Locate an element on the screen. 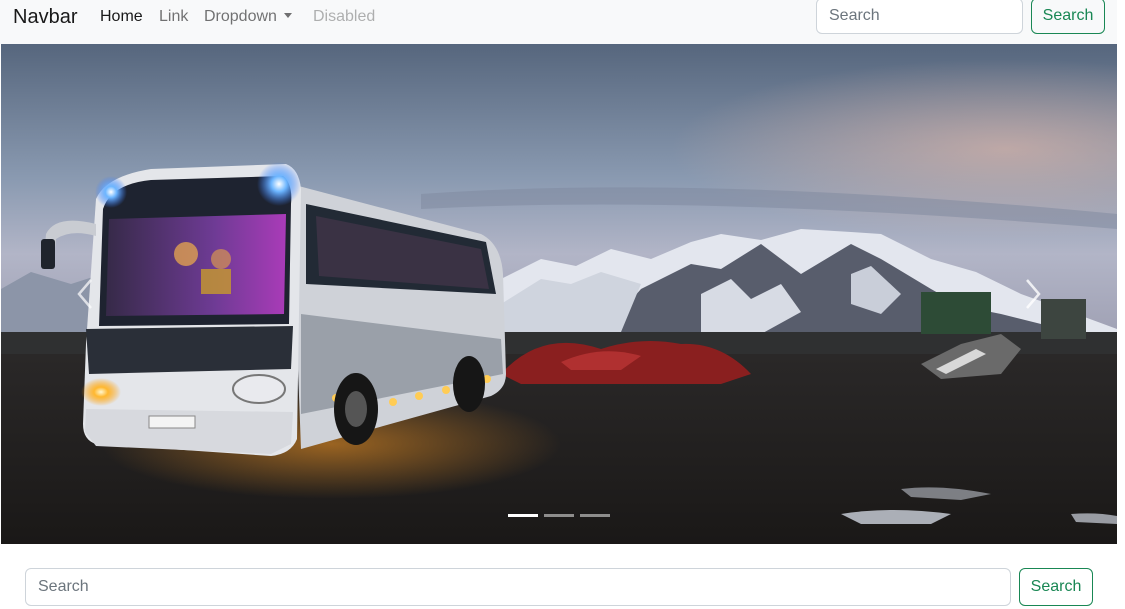 The image size is (1125, 609). chevron-left-icon is located at coordinates (85, 294).